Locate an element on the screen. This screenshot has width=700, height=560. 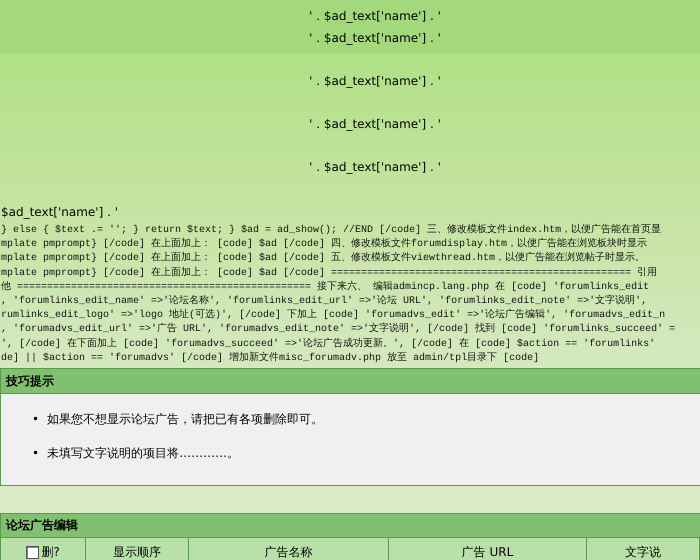
code-text: mplate pmprompt} [/code] 在上面加上： [code] $ad [/code] 四、修改模板文件forumdisplay.htm，以便广告能在浏览板块时显示 is located at coordinates (324, 245).